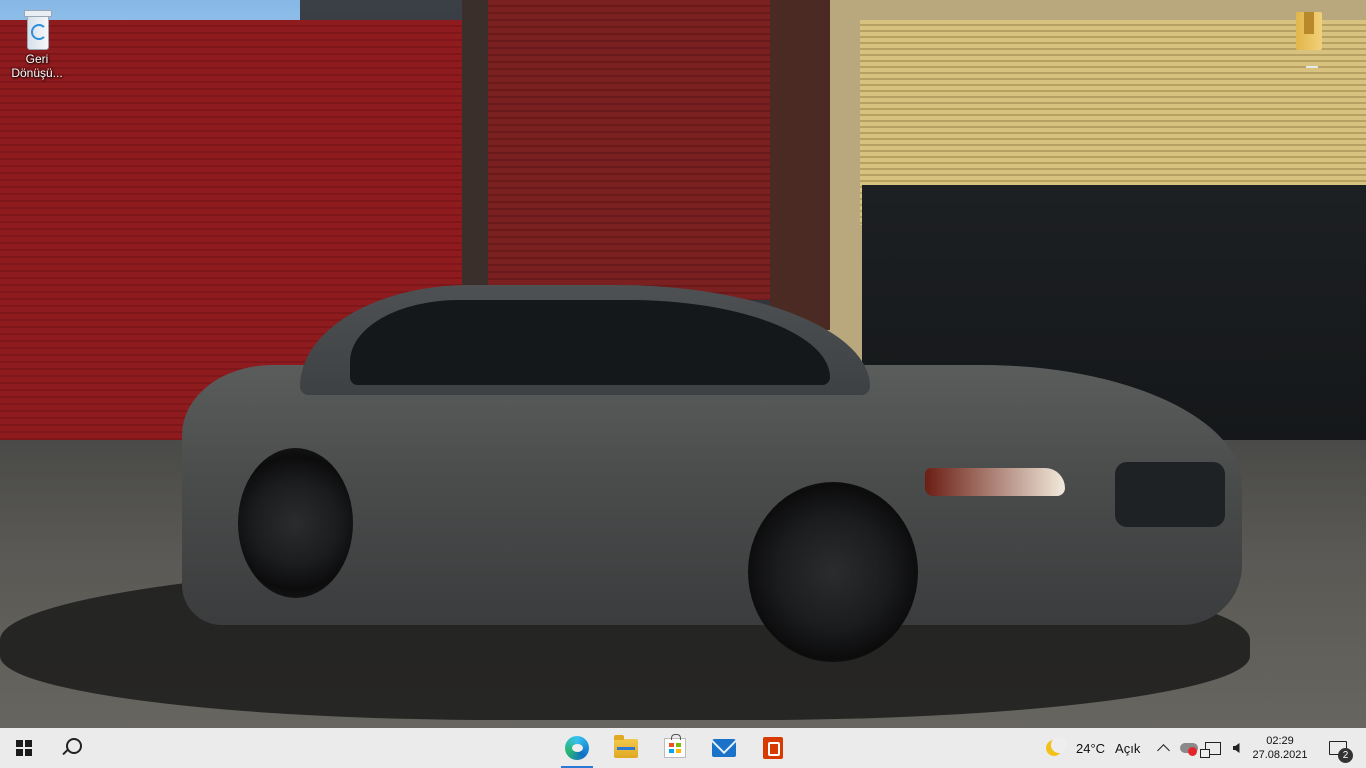 This screenshot has height=768, width=1366. Describe the element at coordinates (475, 145) in the screenshot. I see `wallpaper-utility-pole` at that location.